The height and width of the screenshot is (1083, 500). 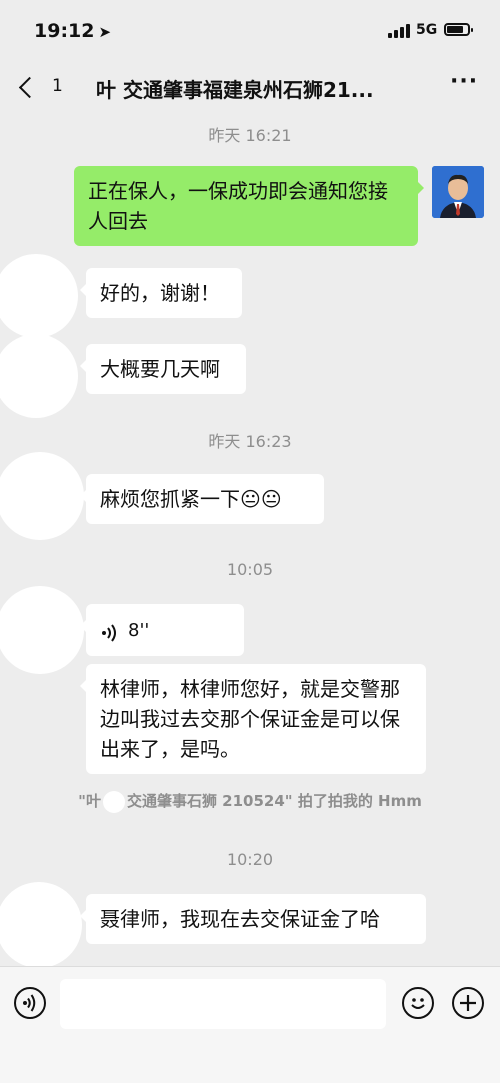 I want to click on timestamp: 10:20, so click(x=250, y=859).